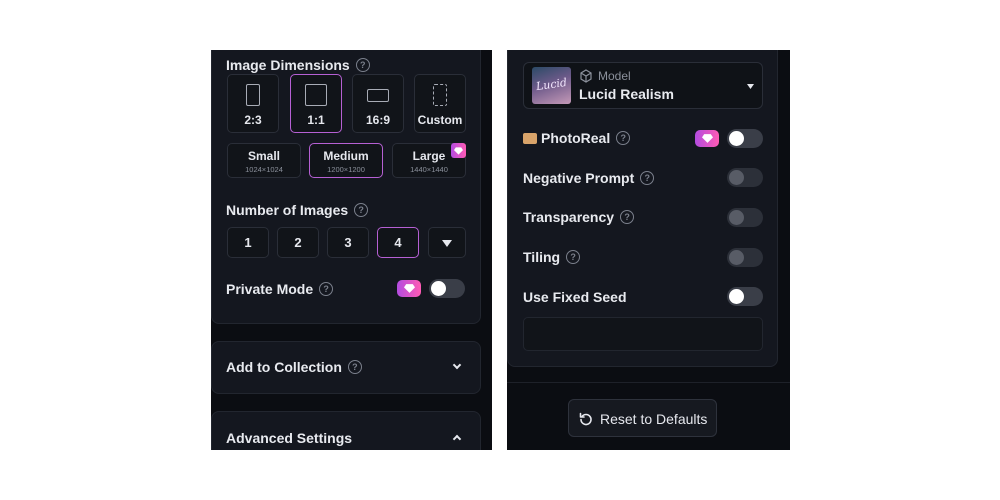 The height and width of the screenshot is (500, 1000). What do you see at coordinates (542, 257) in the screenshot?
I see `tiling-label: Tiling` at bounding box center [542, 257].